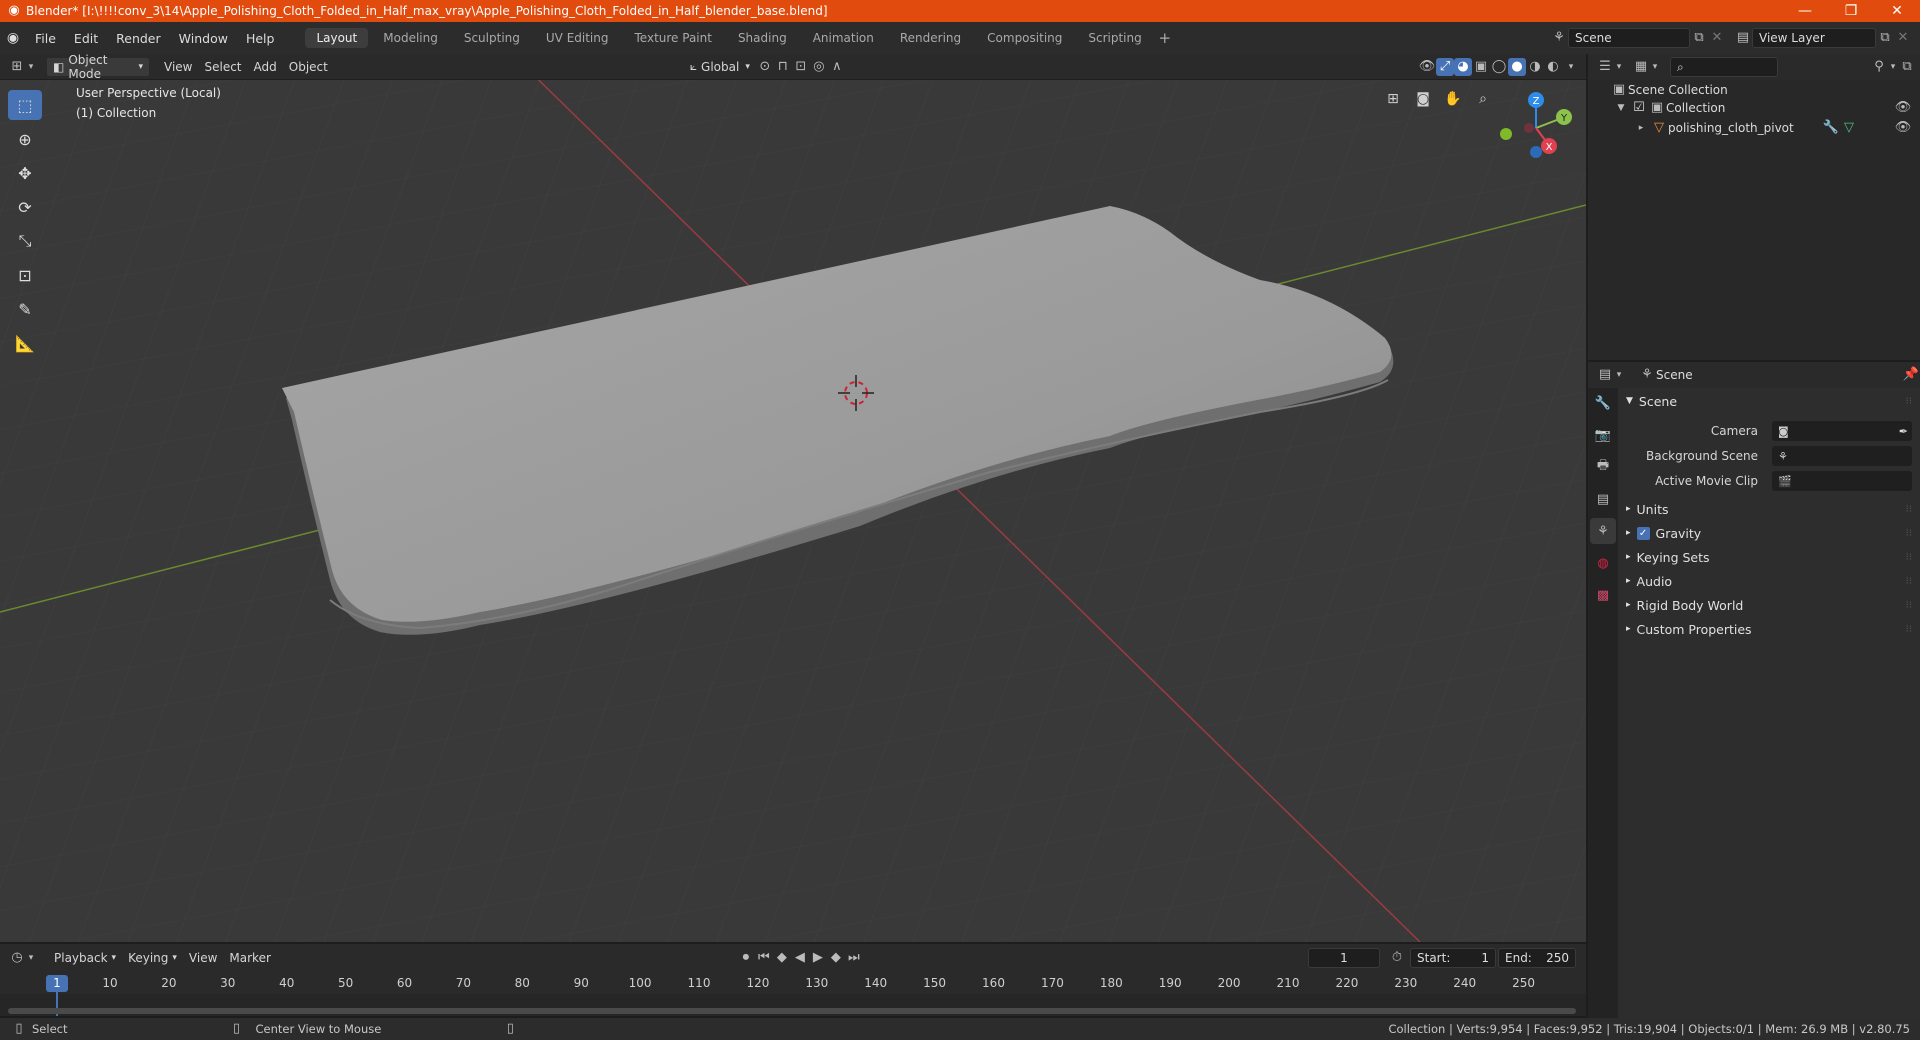  I want to click on outliner-row-object: ▸ ▽ polishing_cloth_pivot 🔧 ▽ 👁, so click(1754, 128).